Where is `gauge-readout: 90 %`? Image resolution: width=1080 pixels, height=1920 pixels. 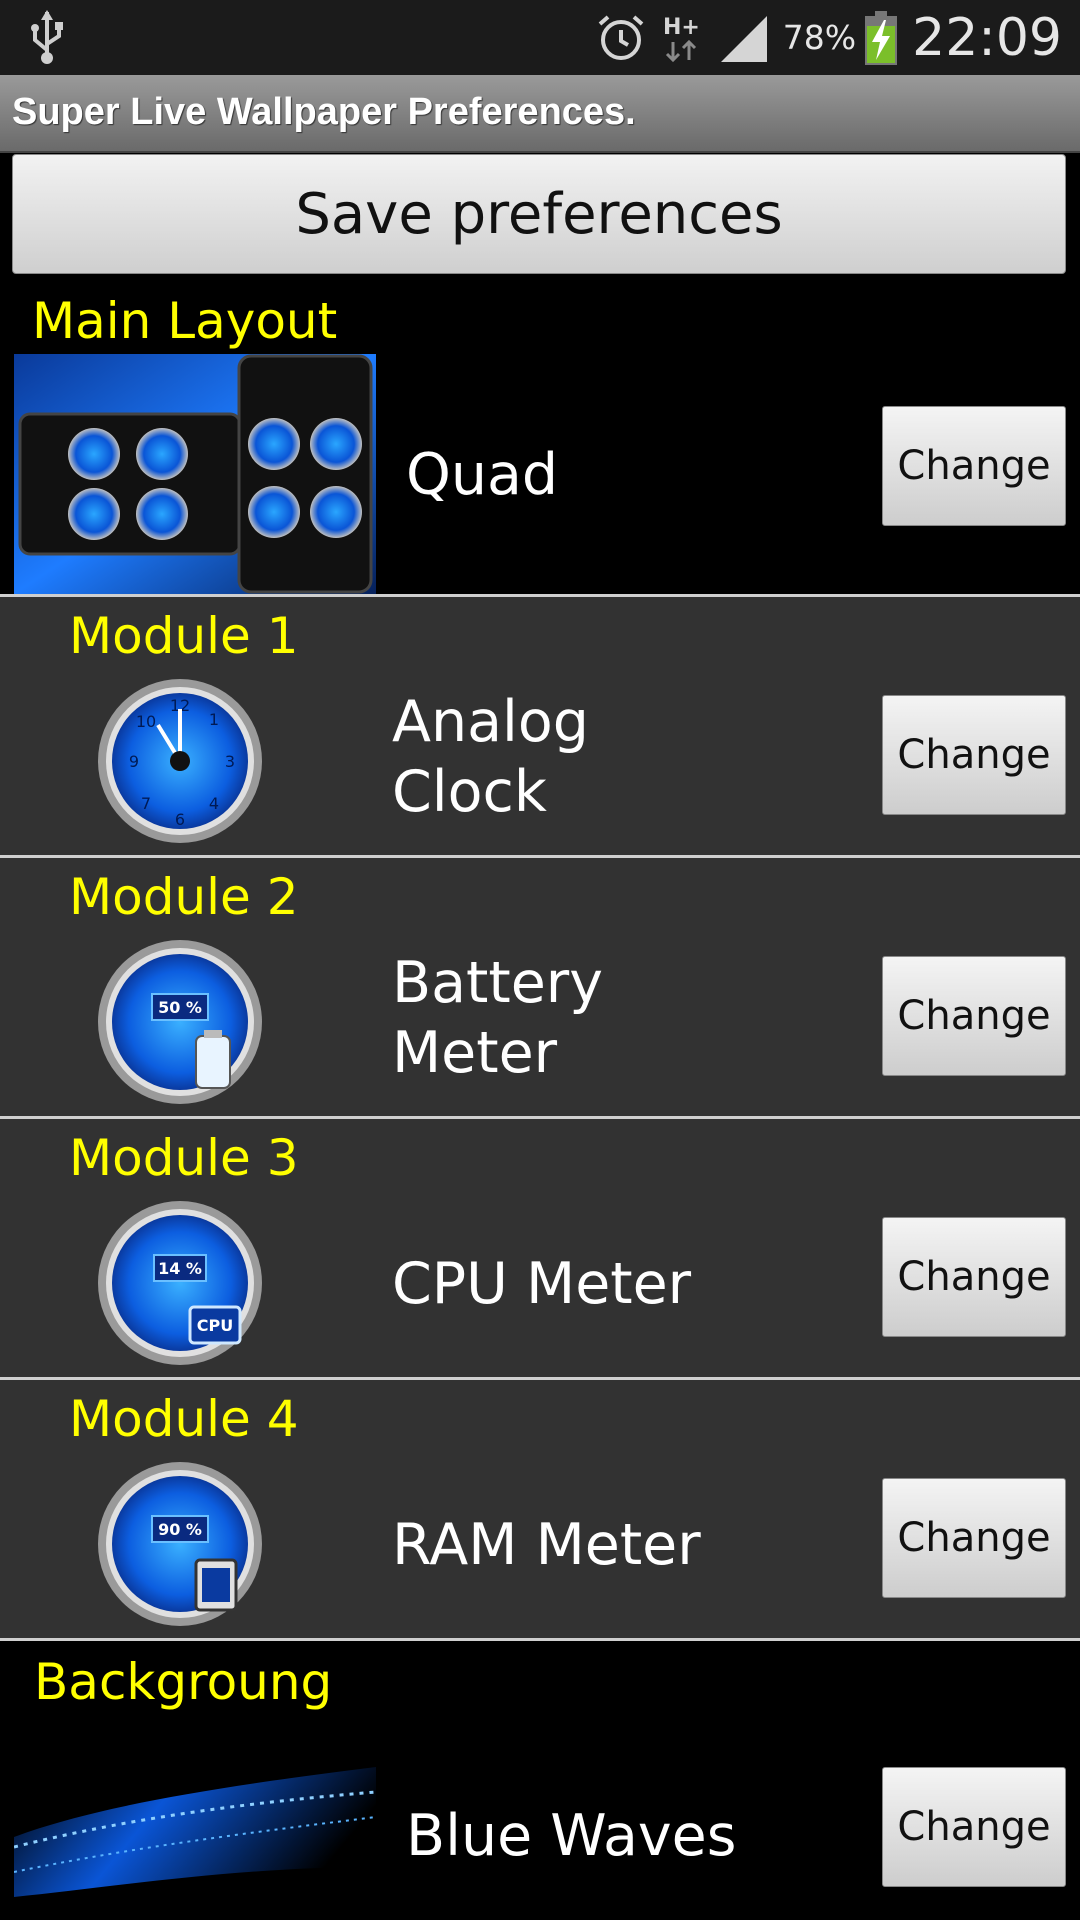
gauge-readout: 90 % is located at coordinates (180, 1529).